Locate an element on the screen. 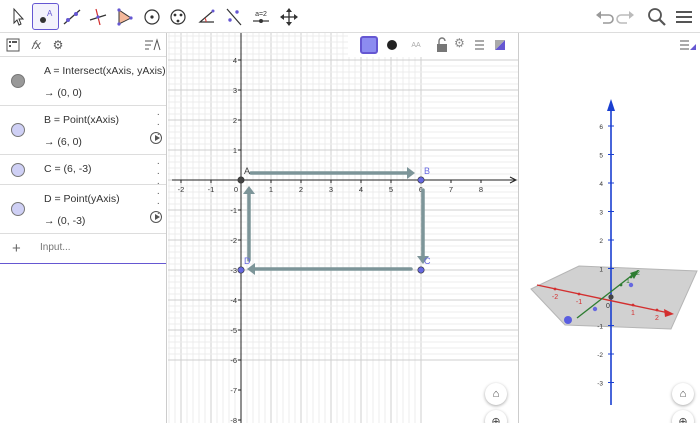  algebra-definition: A = Intersect(xAxis, yAxis) is located at coordinates (105, 71).